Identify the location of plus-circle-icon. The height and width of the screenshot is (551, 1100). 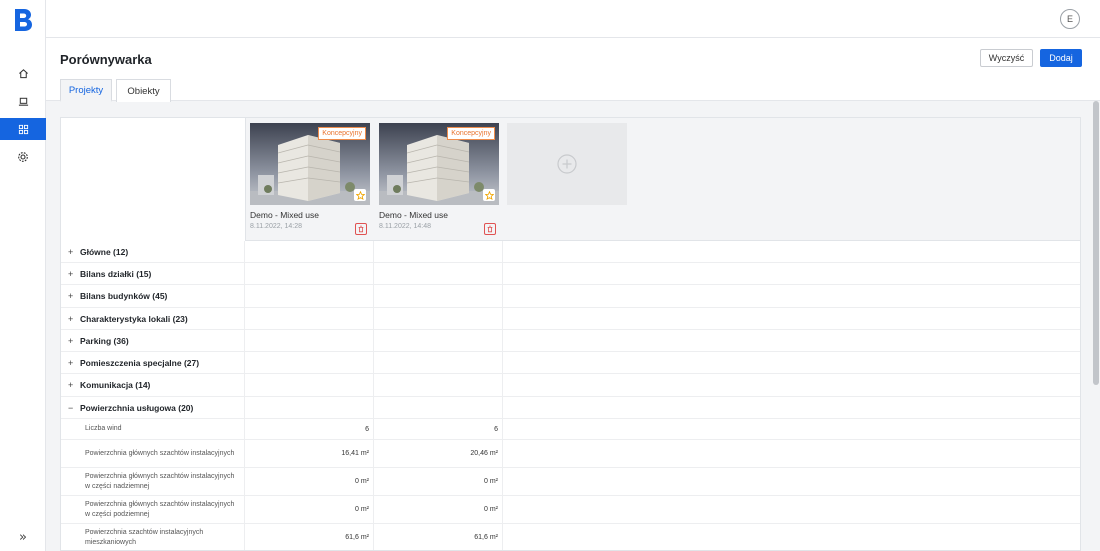
(567, 164).